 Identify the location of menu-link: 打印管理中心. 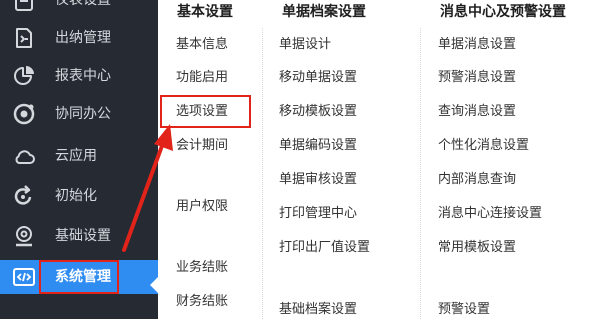
(318, 214).